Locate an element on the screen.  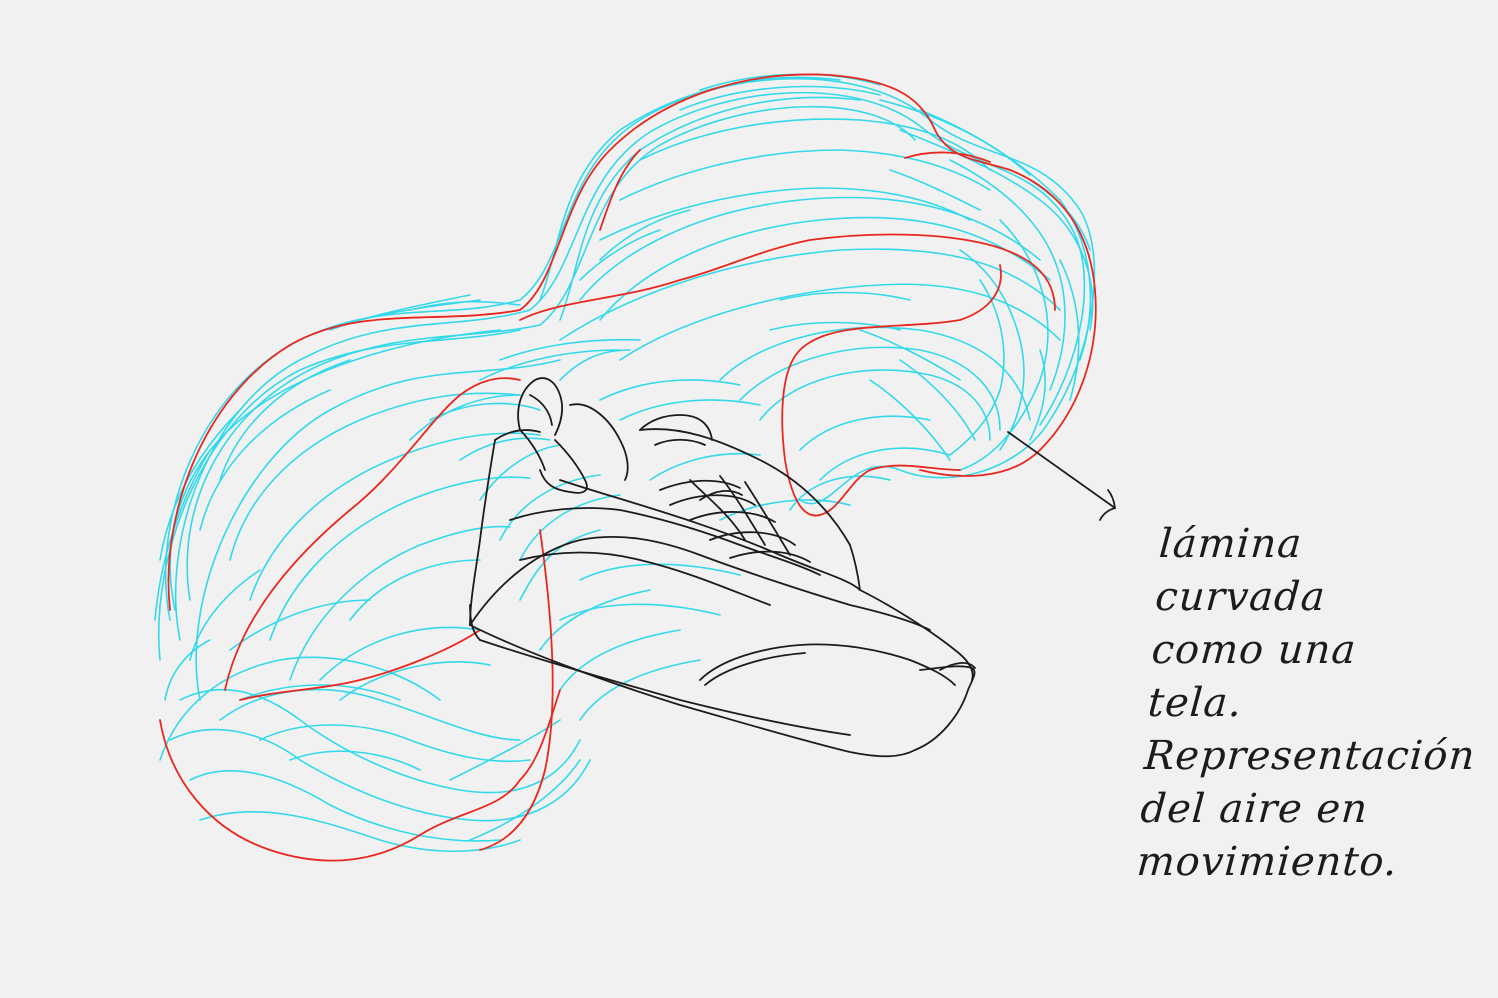
annotation-arrow is located at coordinates (1061, 476).